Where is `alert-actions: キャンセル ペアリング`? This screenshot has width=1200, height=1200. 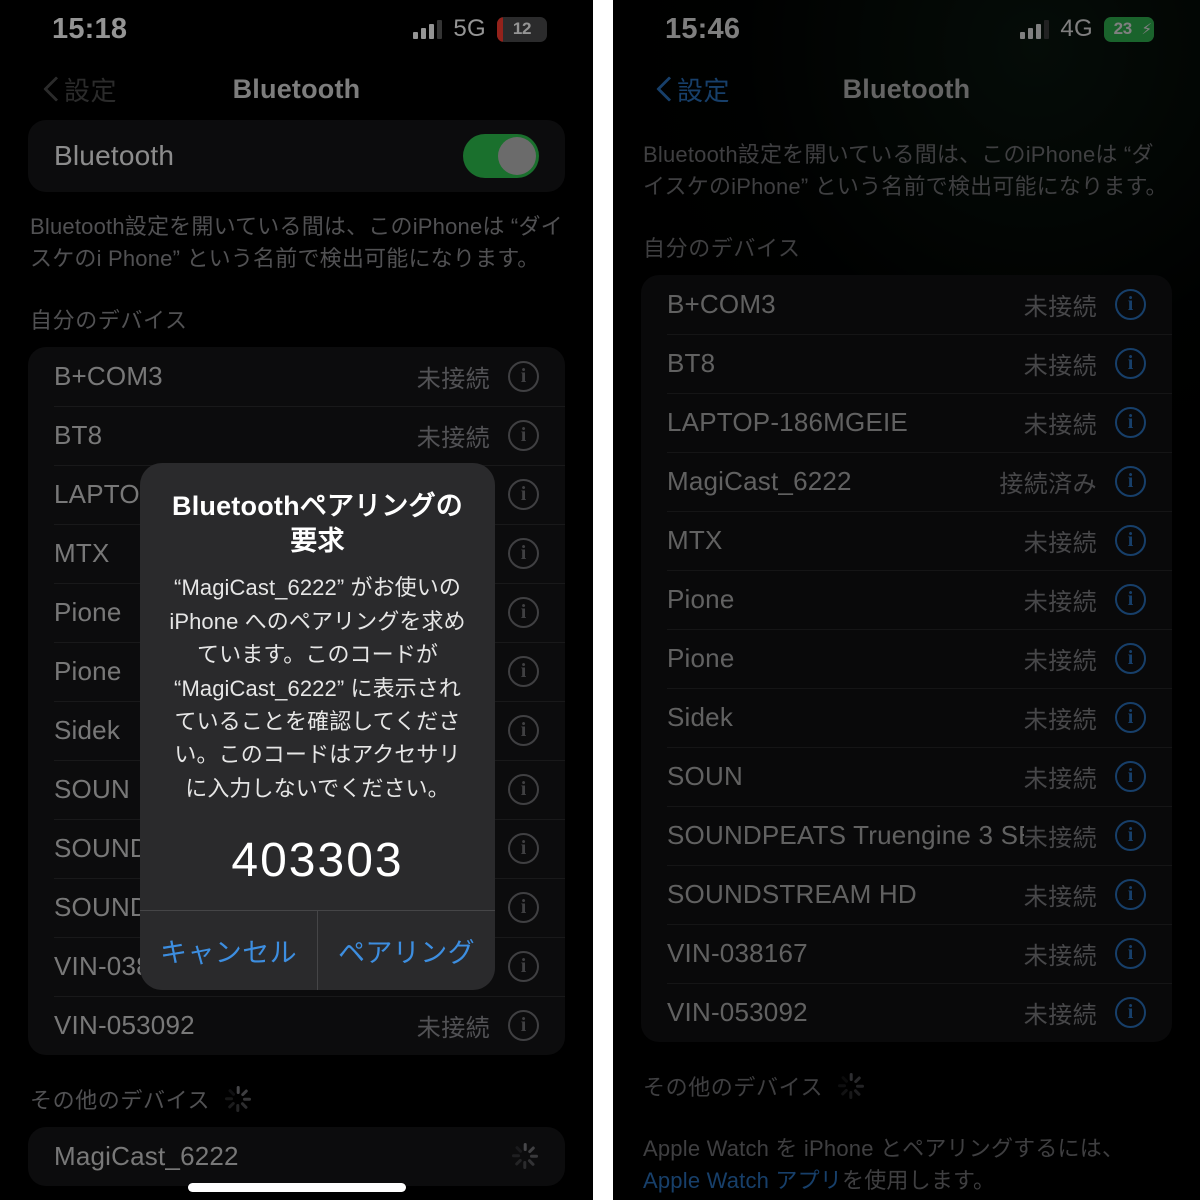 alert-actions: キャンセル ペアリング is located at coordinates (317, 950).